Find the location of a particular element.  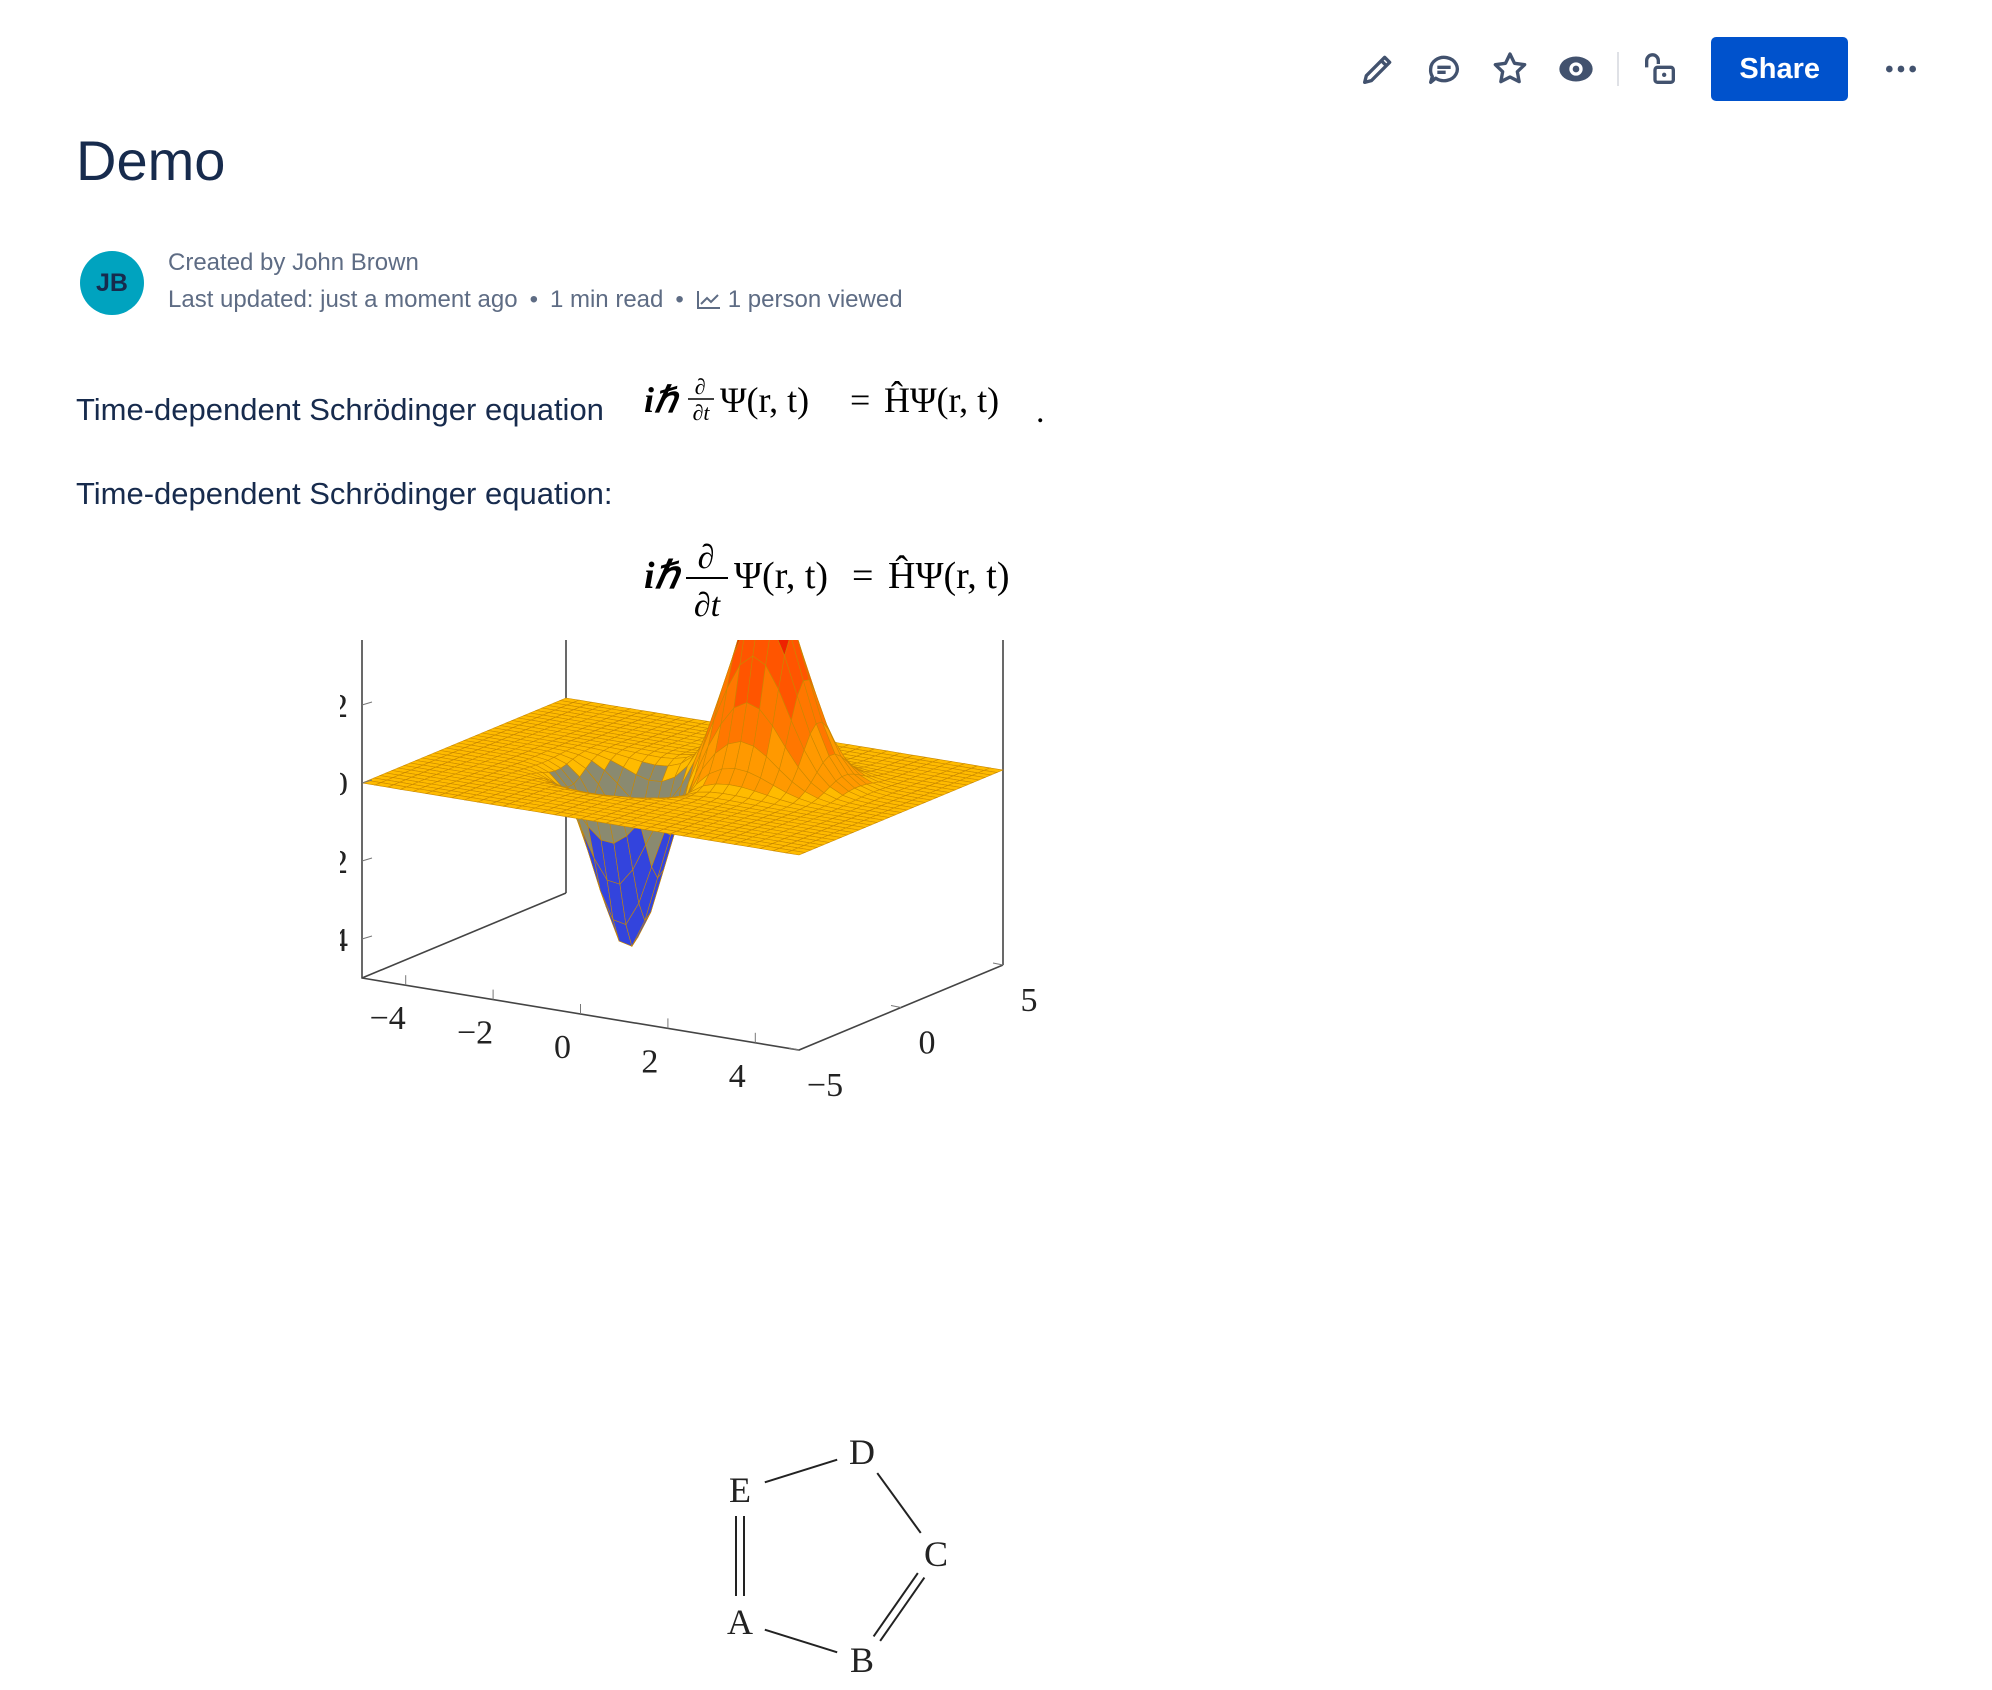

z-tick-label: 0 is located at coordinates (344, 784).